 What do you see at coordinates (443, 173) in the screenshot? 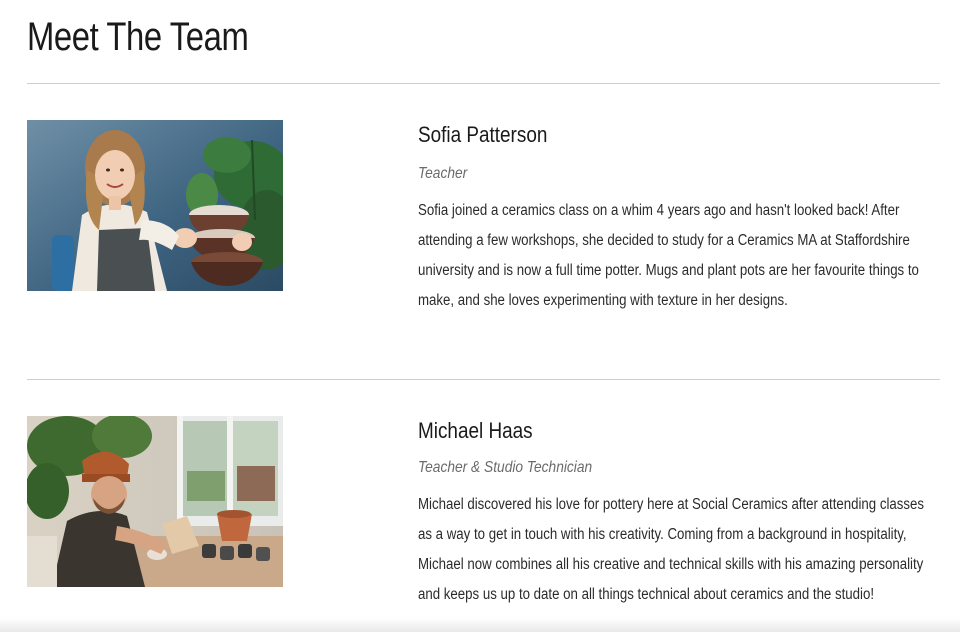
I see `team-member-role: Teacher` at bounding box center [443, 173].